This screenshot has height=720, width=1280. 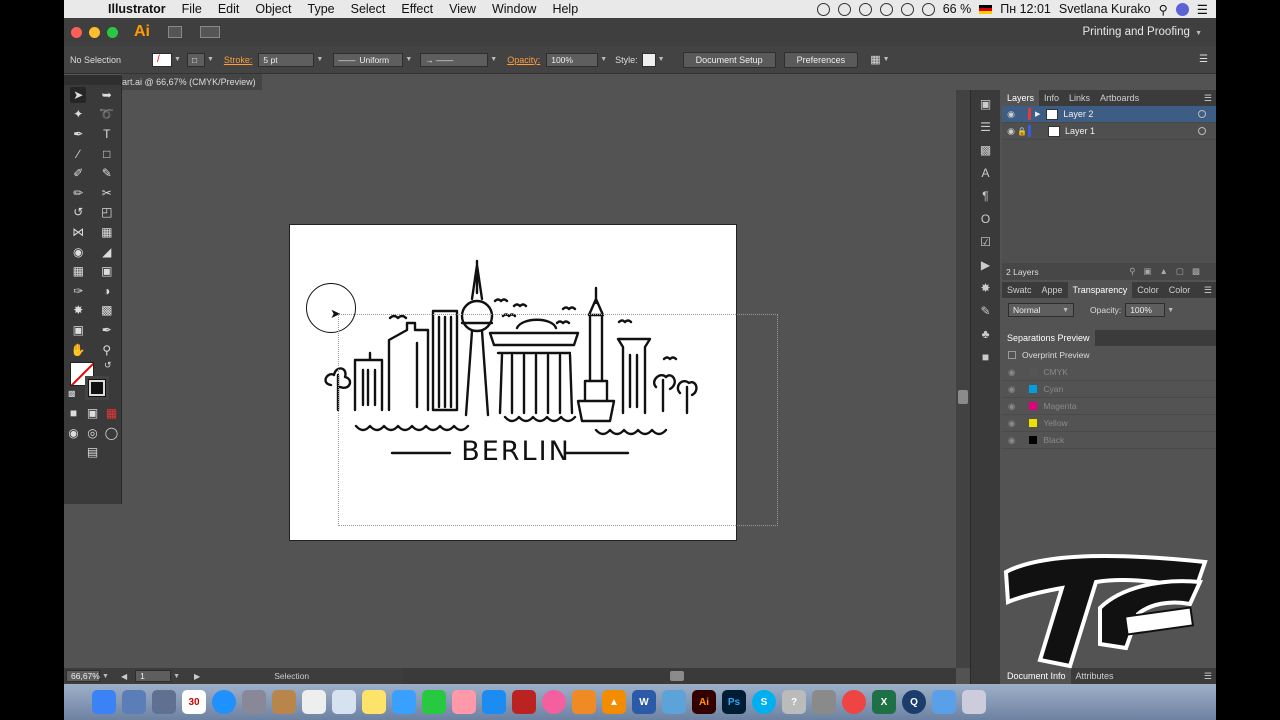 What do you see at coordinates (78, 154) in the screenshot?
I see `line-tool-icon: ∕` at bounding box center [78, 154].